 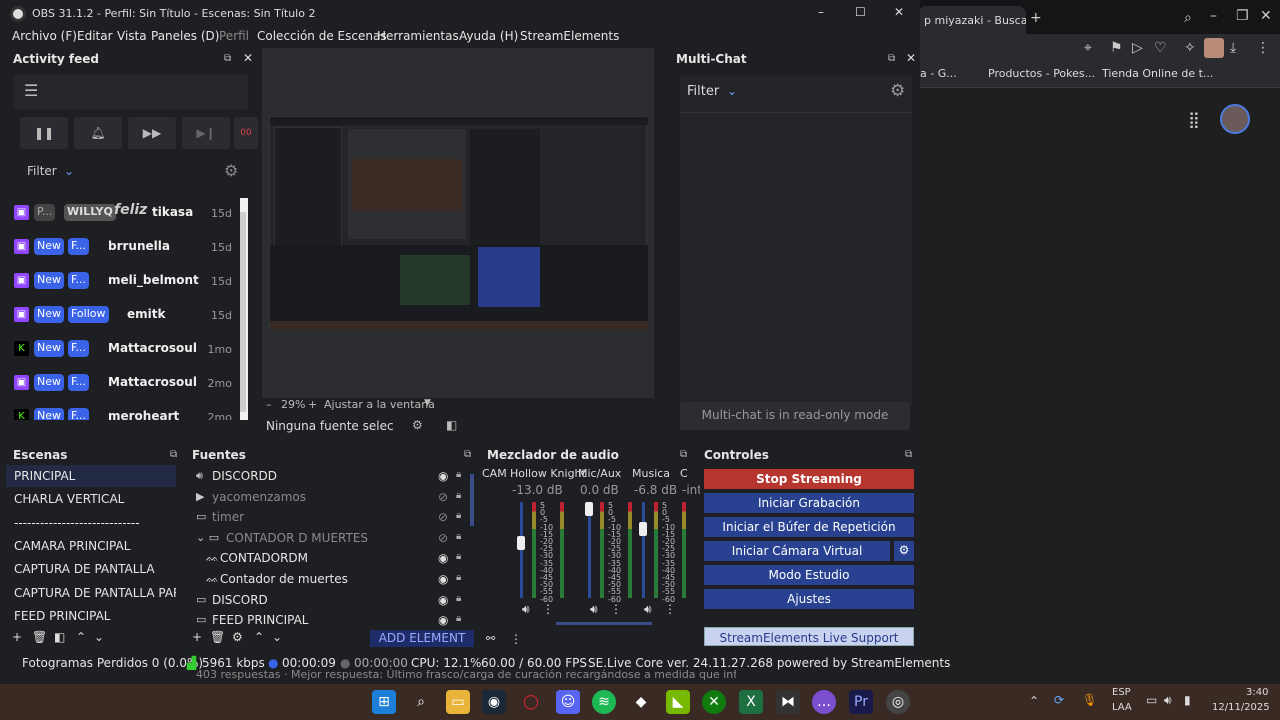 I want to click on skip-button: ▶▶, so click(x=152, y=133).